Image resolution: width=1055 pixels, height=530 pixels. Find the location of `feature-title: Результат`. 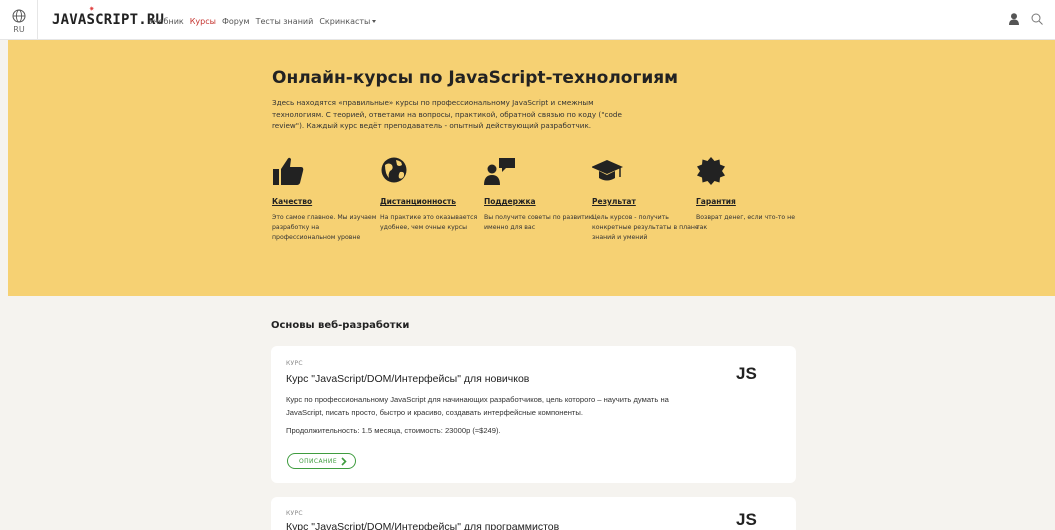

feature-title: Результат is located at coordinates (647, 201).